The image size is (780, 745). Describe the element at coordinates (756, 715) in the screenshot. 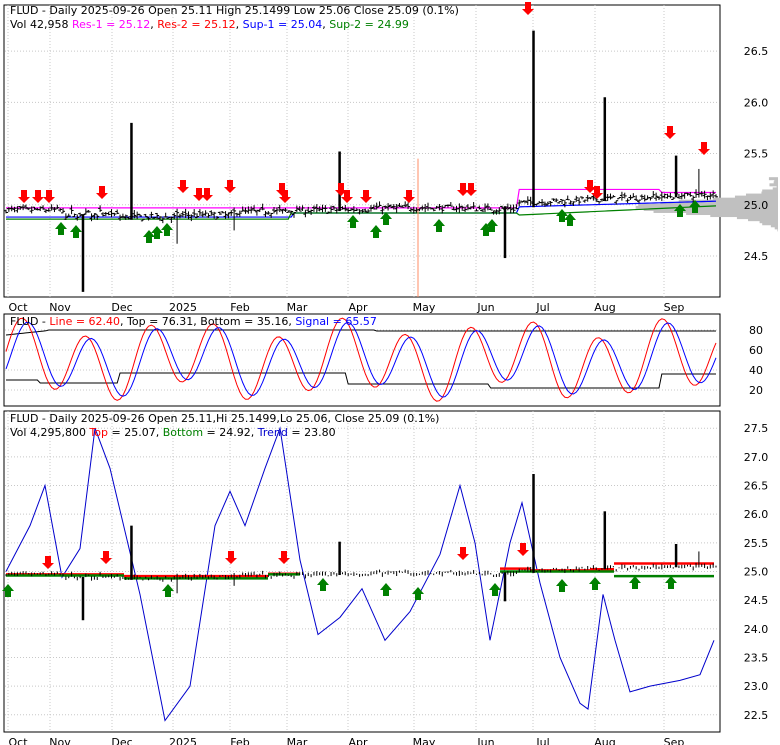

I see `y-tick-label: 22.5` at that location.